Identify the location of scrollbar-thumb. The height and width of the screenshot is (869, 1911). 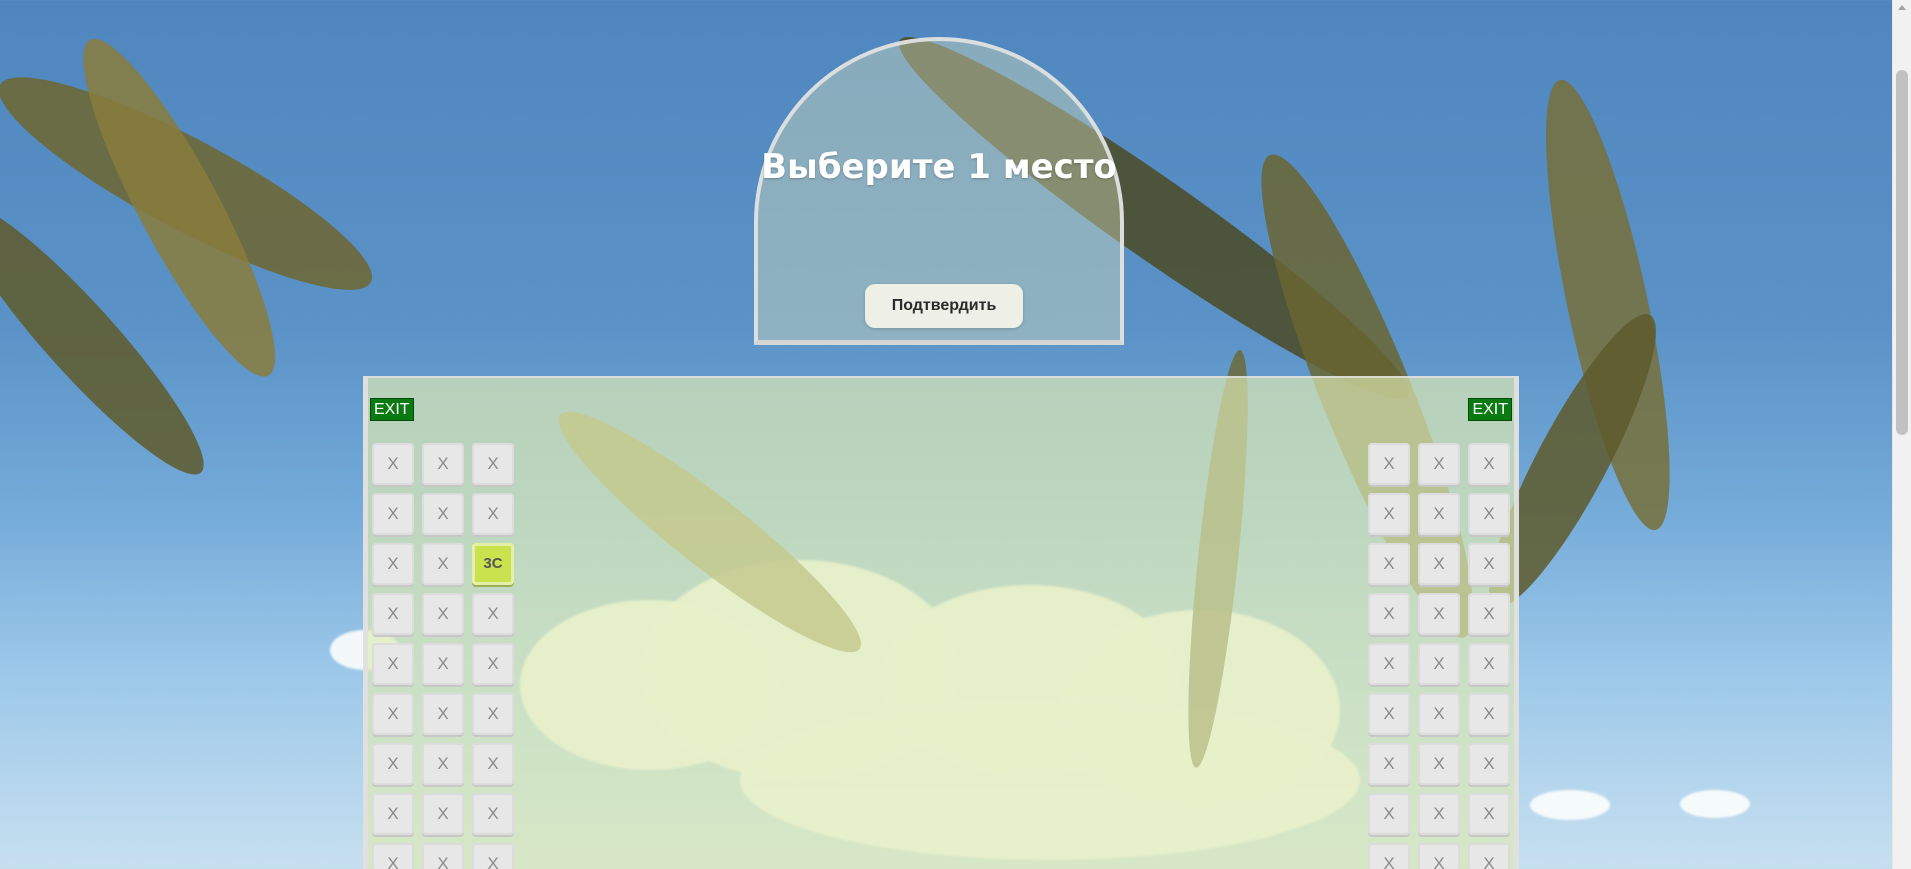
(1902, 252).